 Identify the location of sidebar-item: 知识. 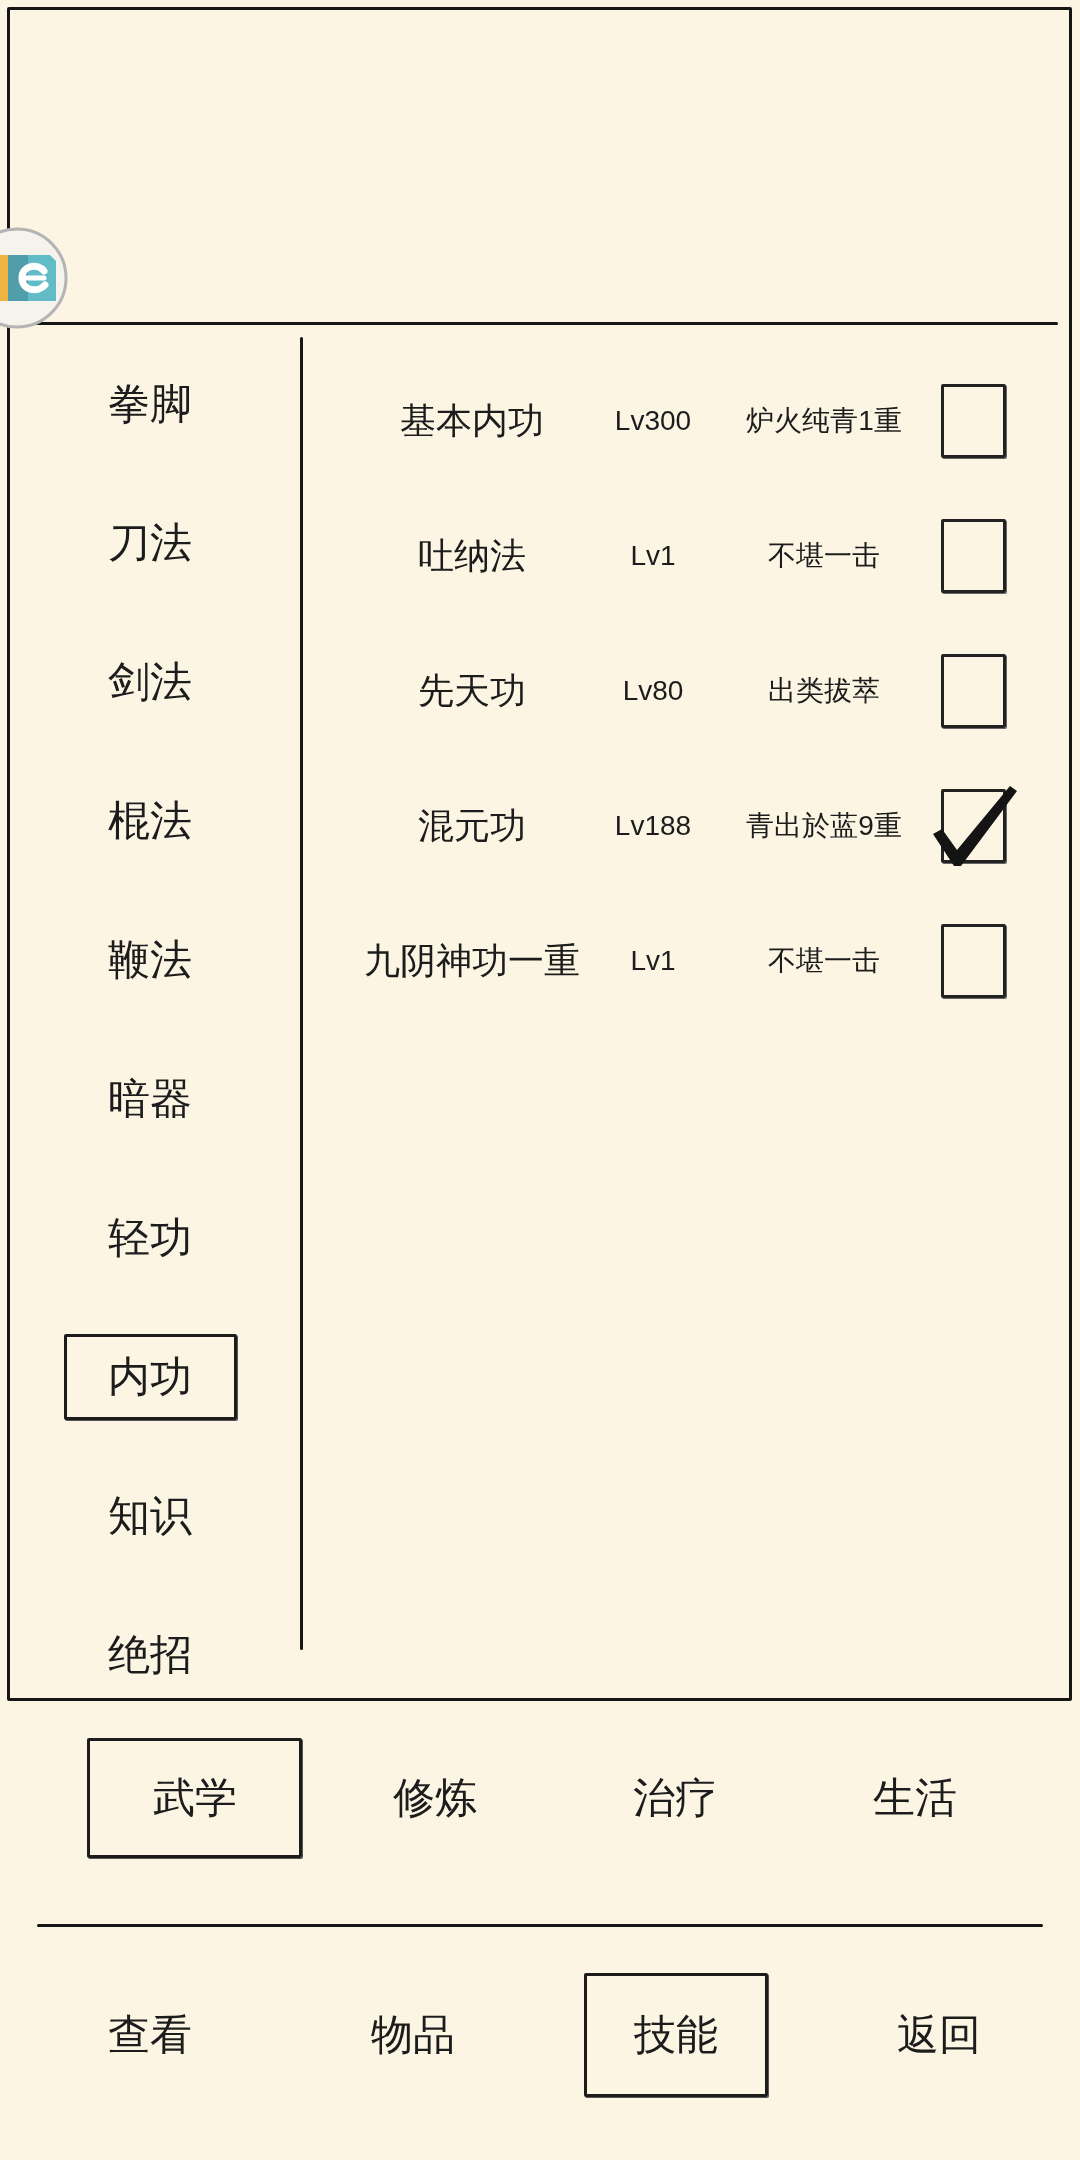
(150, 1516).